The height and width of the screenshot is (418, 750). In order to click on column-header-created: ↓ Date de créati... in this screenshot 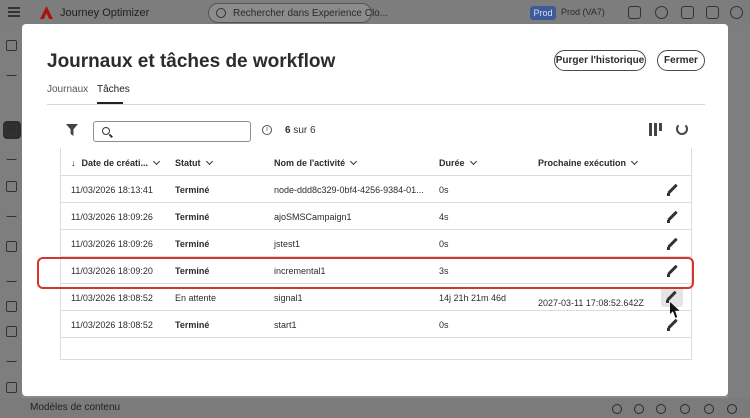, I will do `click(116, 162)`.